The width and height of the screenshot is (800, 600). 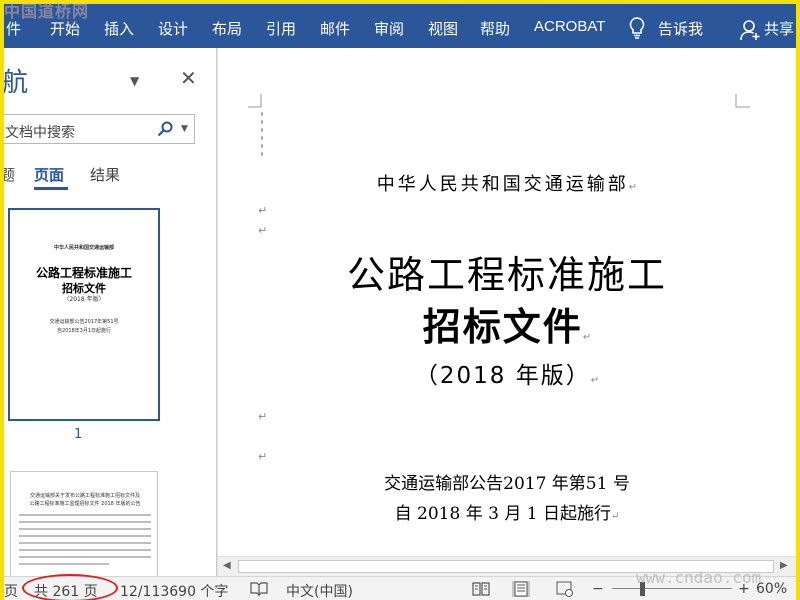 I want to click on tab-headings: 题, so click(x=9, y=174).